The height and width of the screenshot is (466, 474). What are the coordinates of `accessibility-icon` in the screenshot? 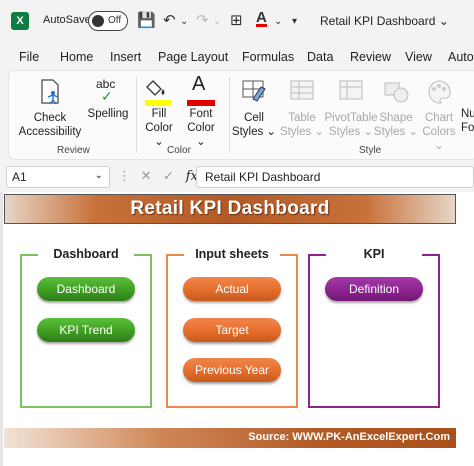 It's located at (50, 92).